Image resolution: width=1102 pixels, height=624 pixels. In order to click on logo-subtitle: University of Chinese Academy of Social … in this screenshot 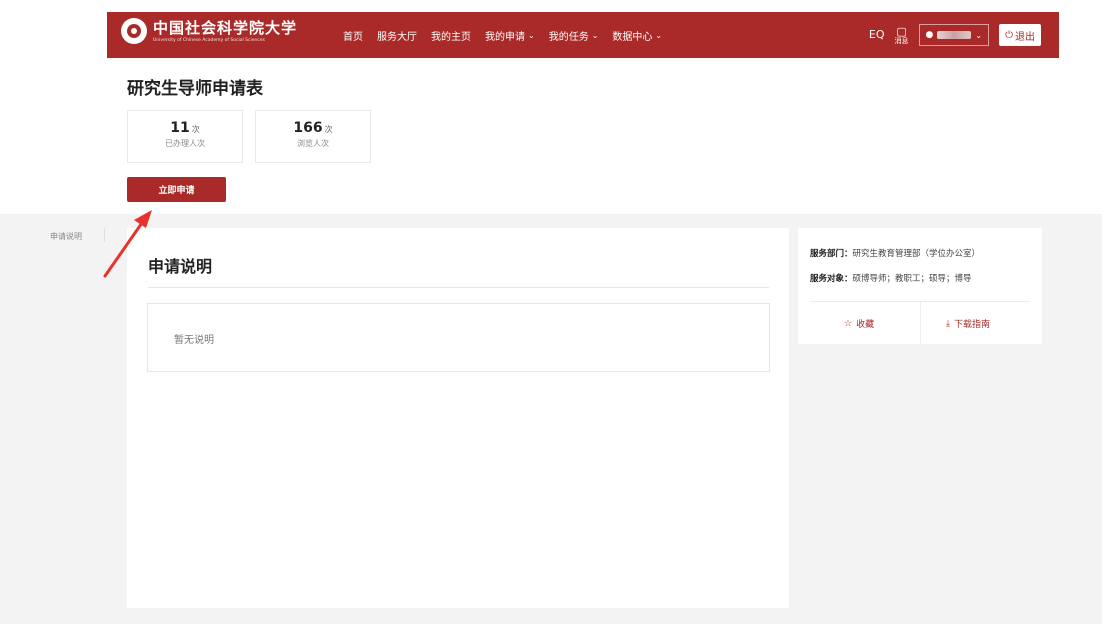, I will do `click(209, 40)`.